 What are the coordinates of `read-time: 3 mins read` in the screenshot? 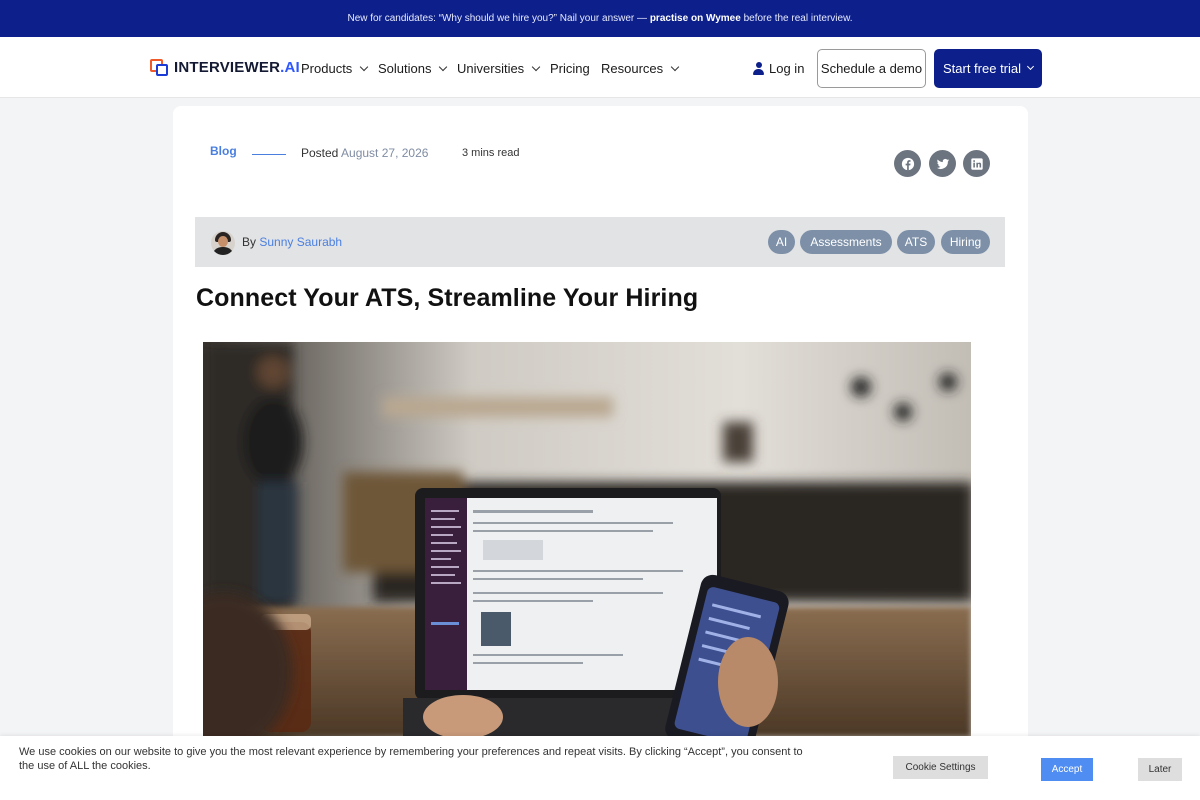 It's located at (491, 153).